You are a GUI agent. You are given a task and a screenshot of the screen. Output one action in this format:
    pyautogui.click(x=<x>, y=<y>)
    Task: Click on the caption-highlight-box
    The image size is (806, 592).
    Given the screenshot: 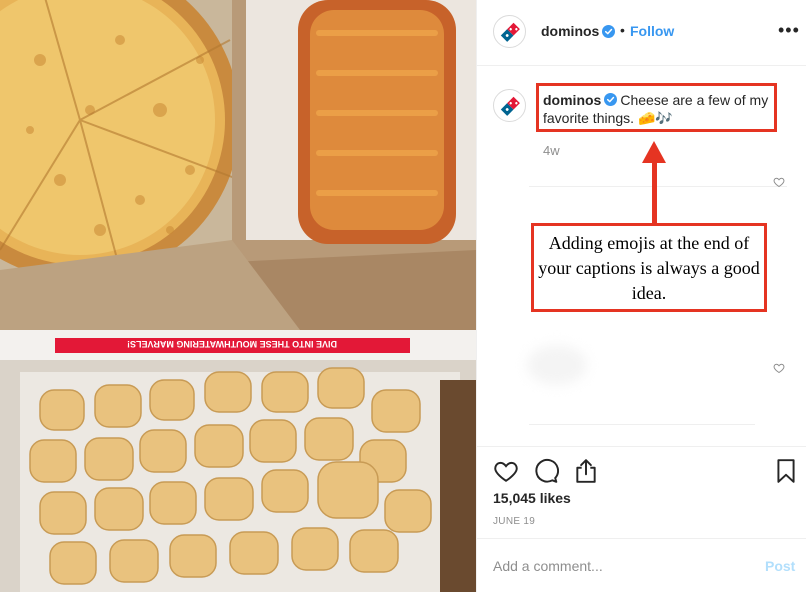 What is the action you would take?
    pyautogui.click(x=656, y=107)
    